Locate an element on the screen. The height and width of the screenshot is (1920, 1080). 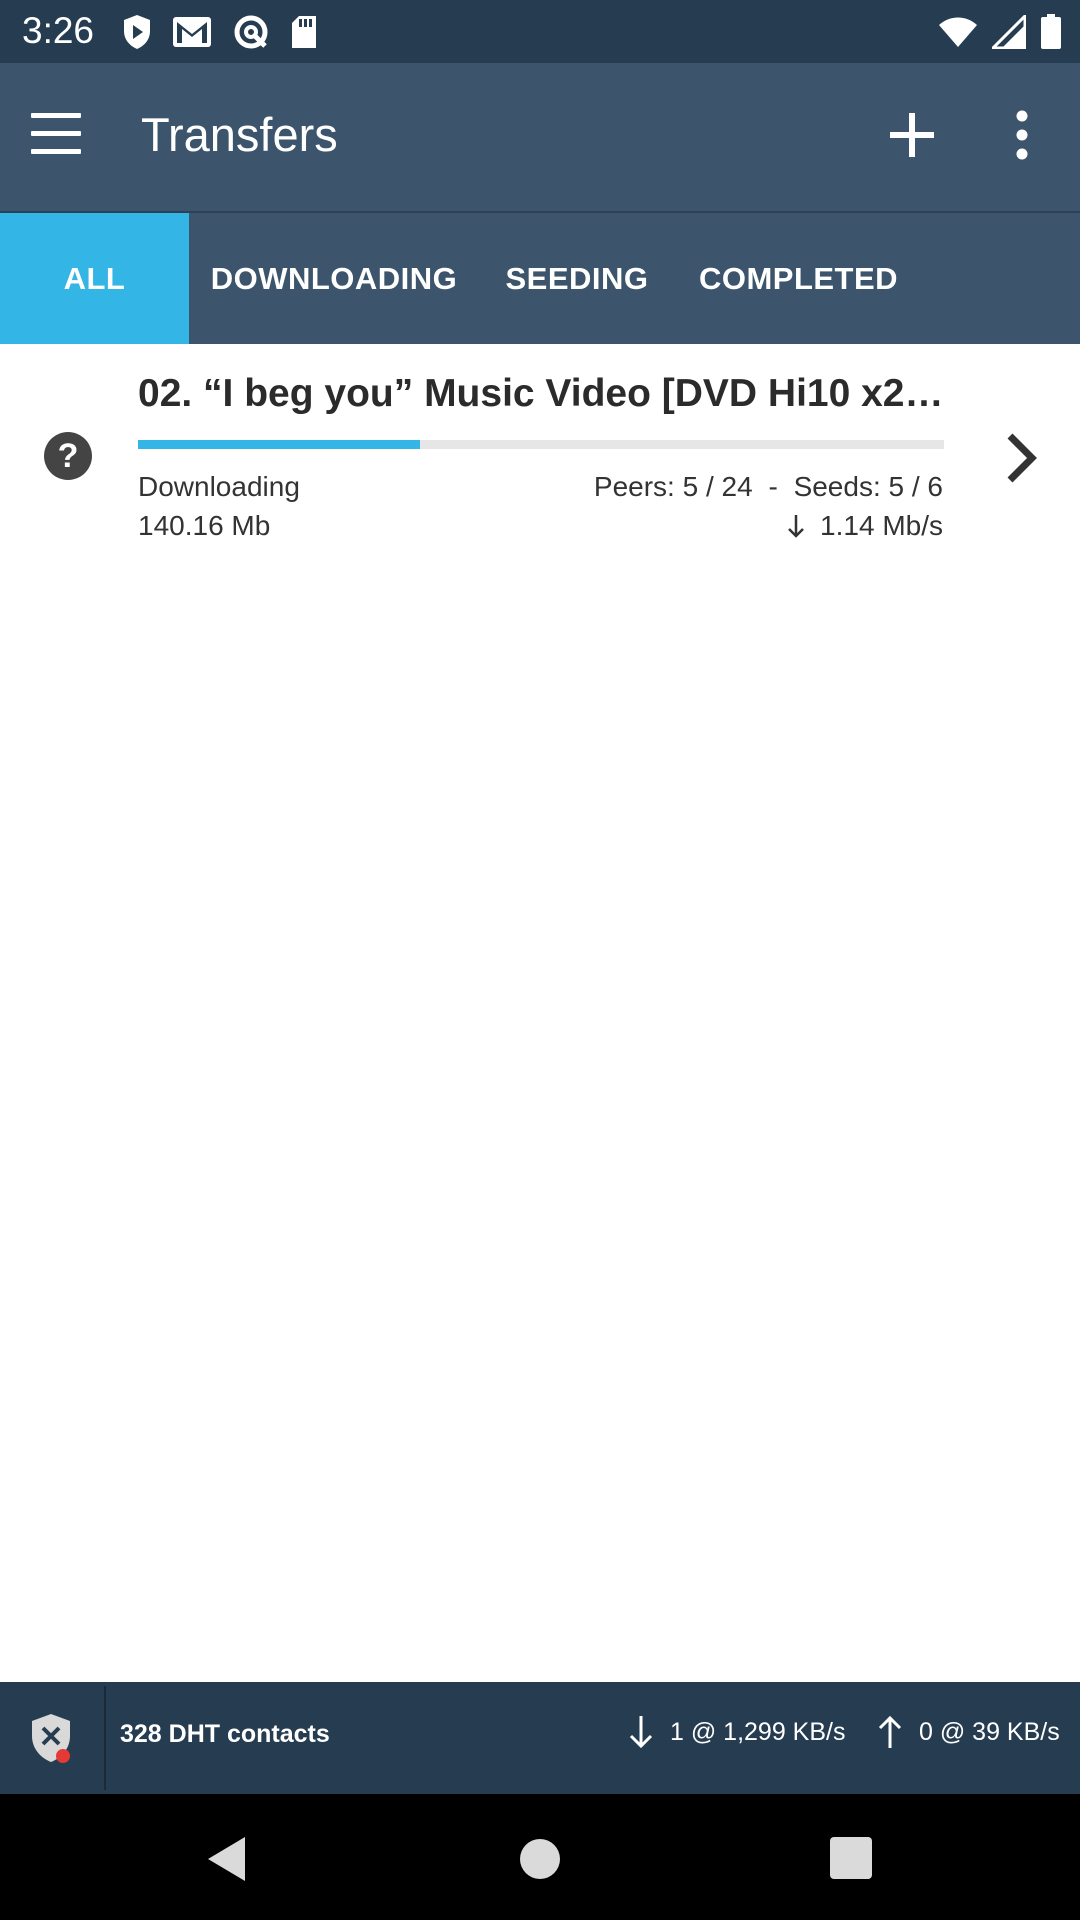
download-stats-text: 1 @ 1,299 KB/s is located at coordinates (758, 1731).